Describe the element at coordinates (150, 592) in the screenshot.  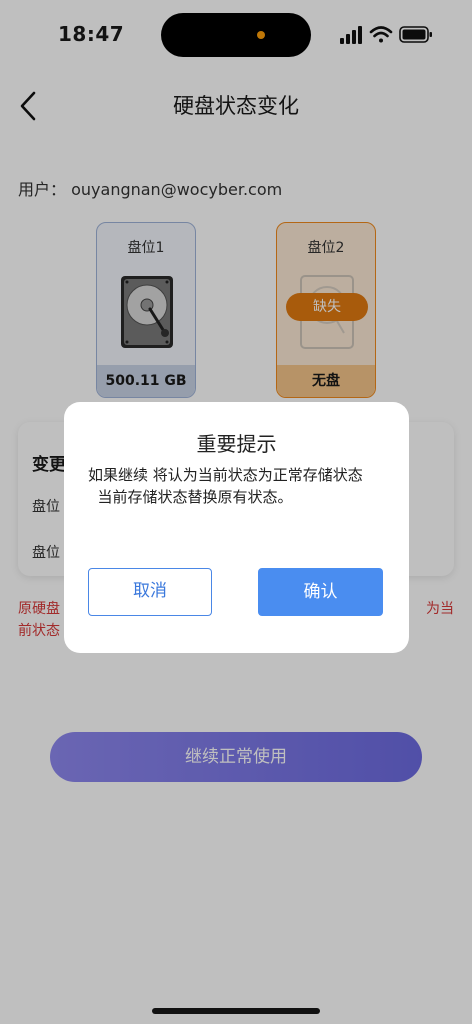
I see `cancel-button: 取消` at that location.